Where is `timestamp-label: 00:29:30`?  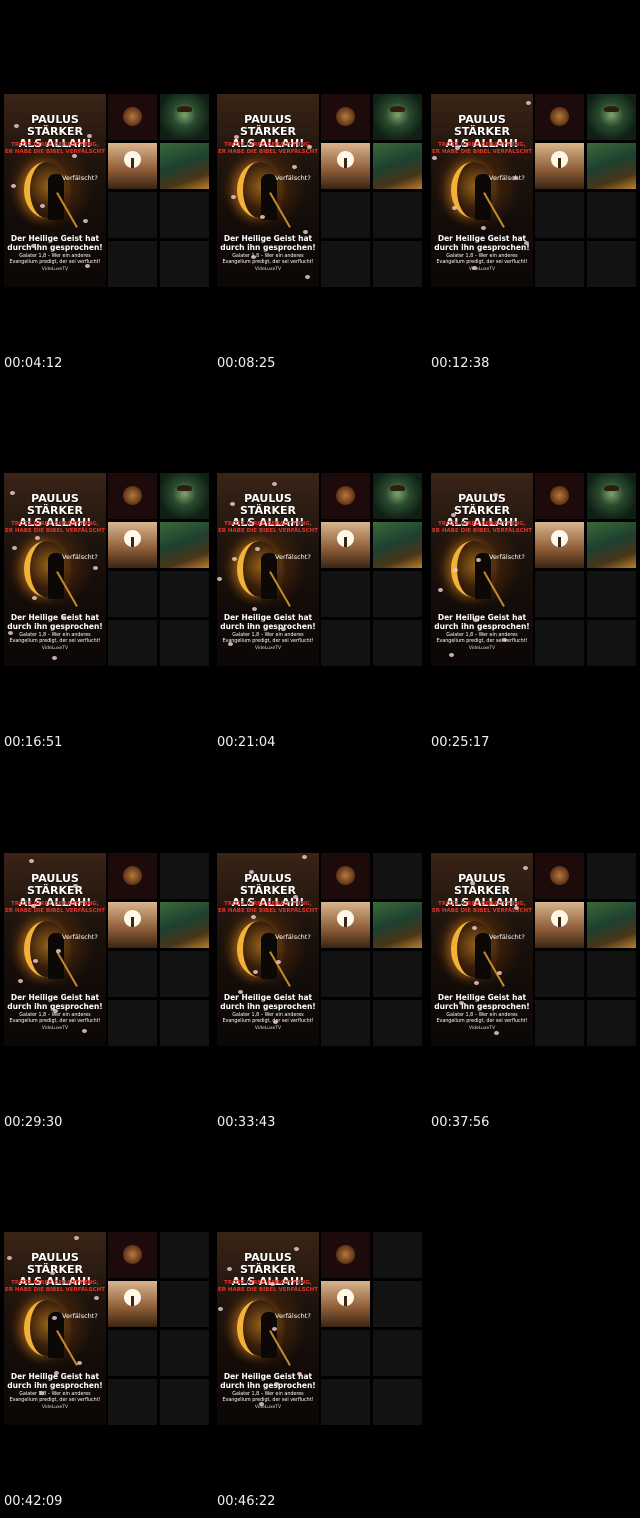
timestamp-label: 00:29:30 is located at coordinates (33, 1122).